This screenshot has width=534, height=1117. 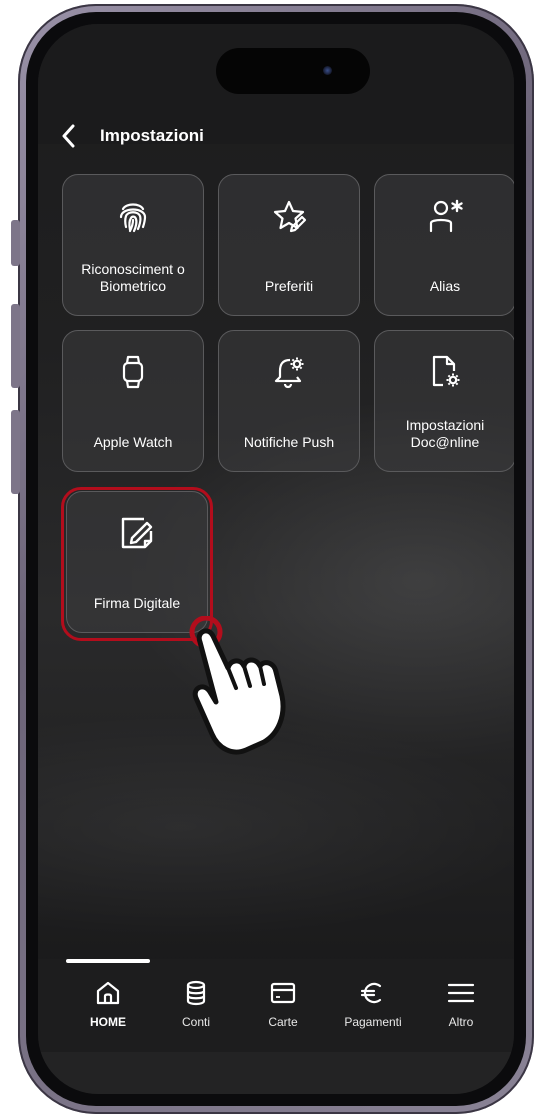 What do you see at coordinates (283, 1022) in the screenshot?
I see `nav-label: Carte` at bounding box center [283, 1022].